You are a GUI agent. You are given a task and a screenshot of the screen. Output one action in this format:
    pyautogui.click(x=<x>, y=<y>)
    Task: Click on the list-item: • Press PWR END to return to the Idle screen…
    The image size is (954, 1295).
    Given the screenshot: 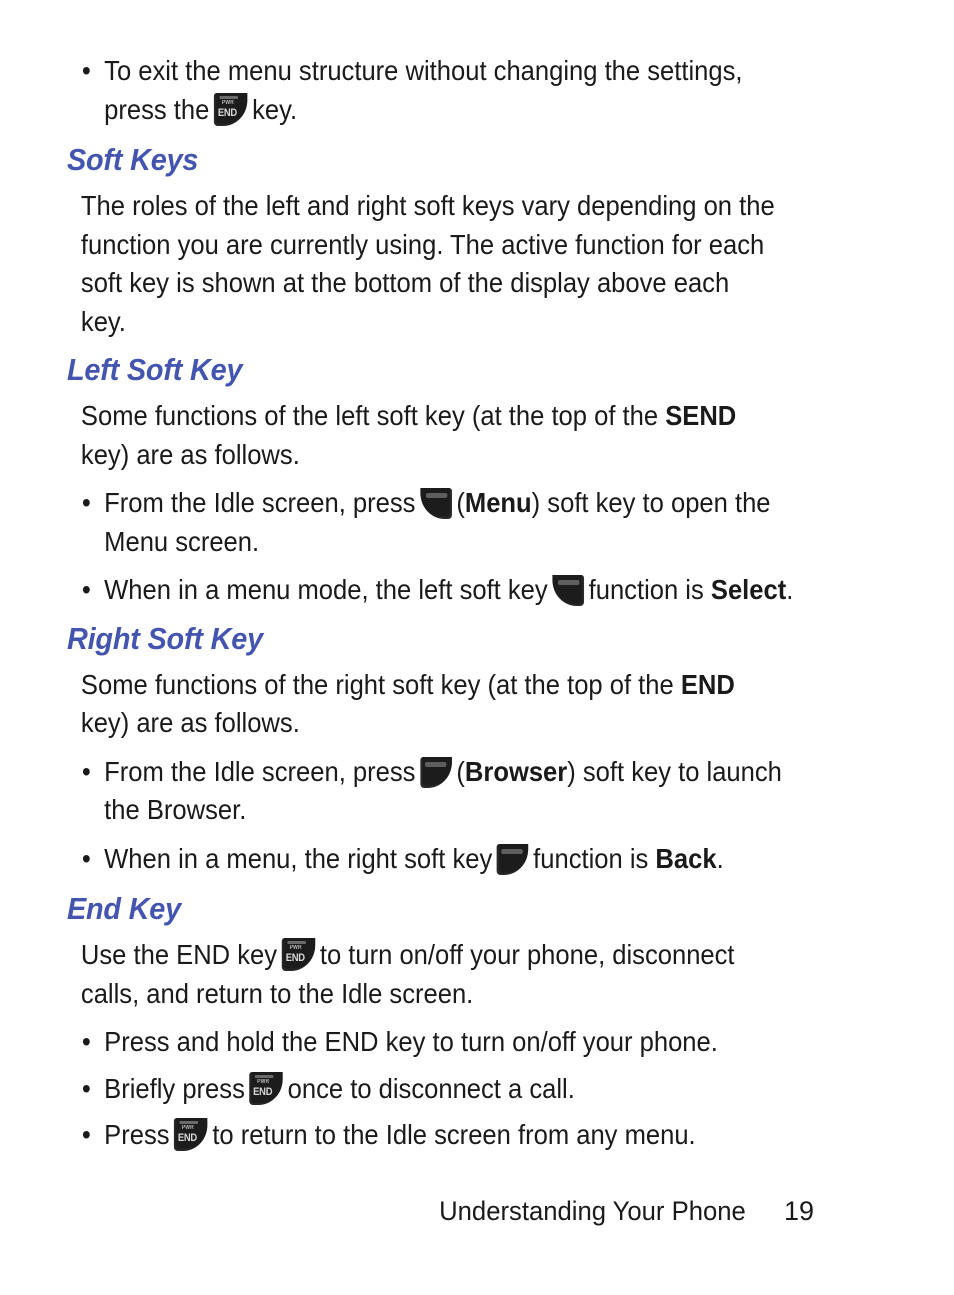 What is the action you would take?
    pyautogui.click(x=418, y=1135)
    